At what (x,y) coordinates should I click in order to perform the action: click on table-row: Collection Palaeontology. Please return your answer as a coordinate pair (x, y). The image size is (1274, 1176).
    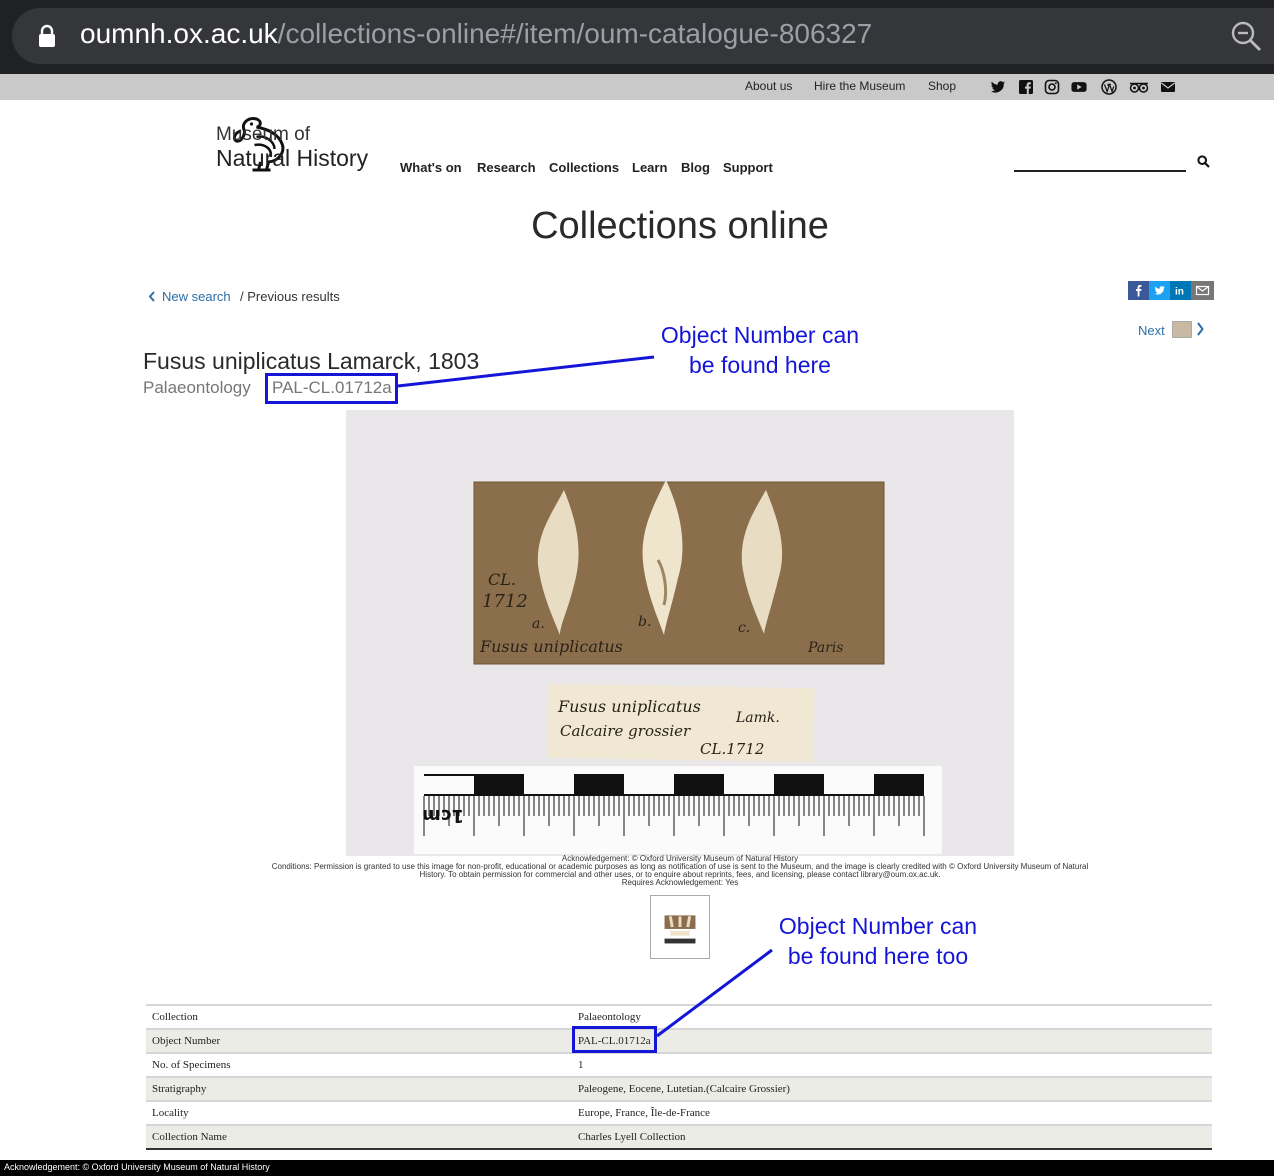
    Looking at the image, I should click on (679, 1017).